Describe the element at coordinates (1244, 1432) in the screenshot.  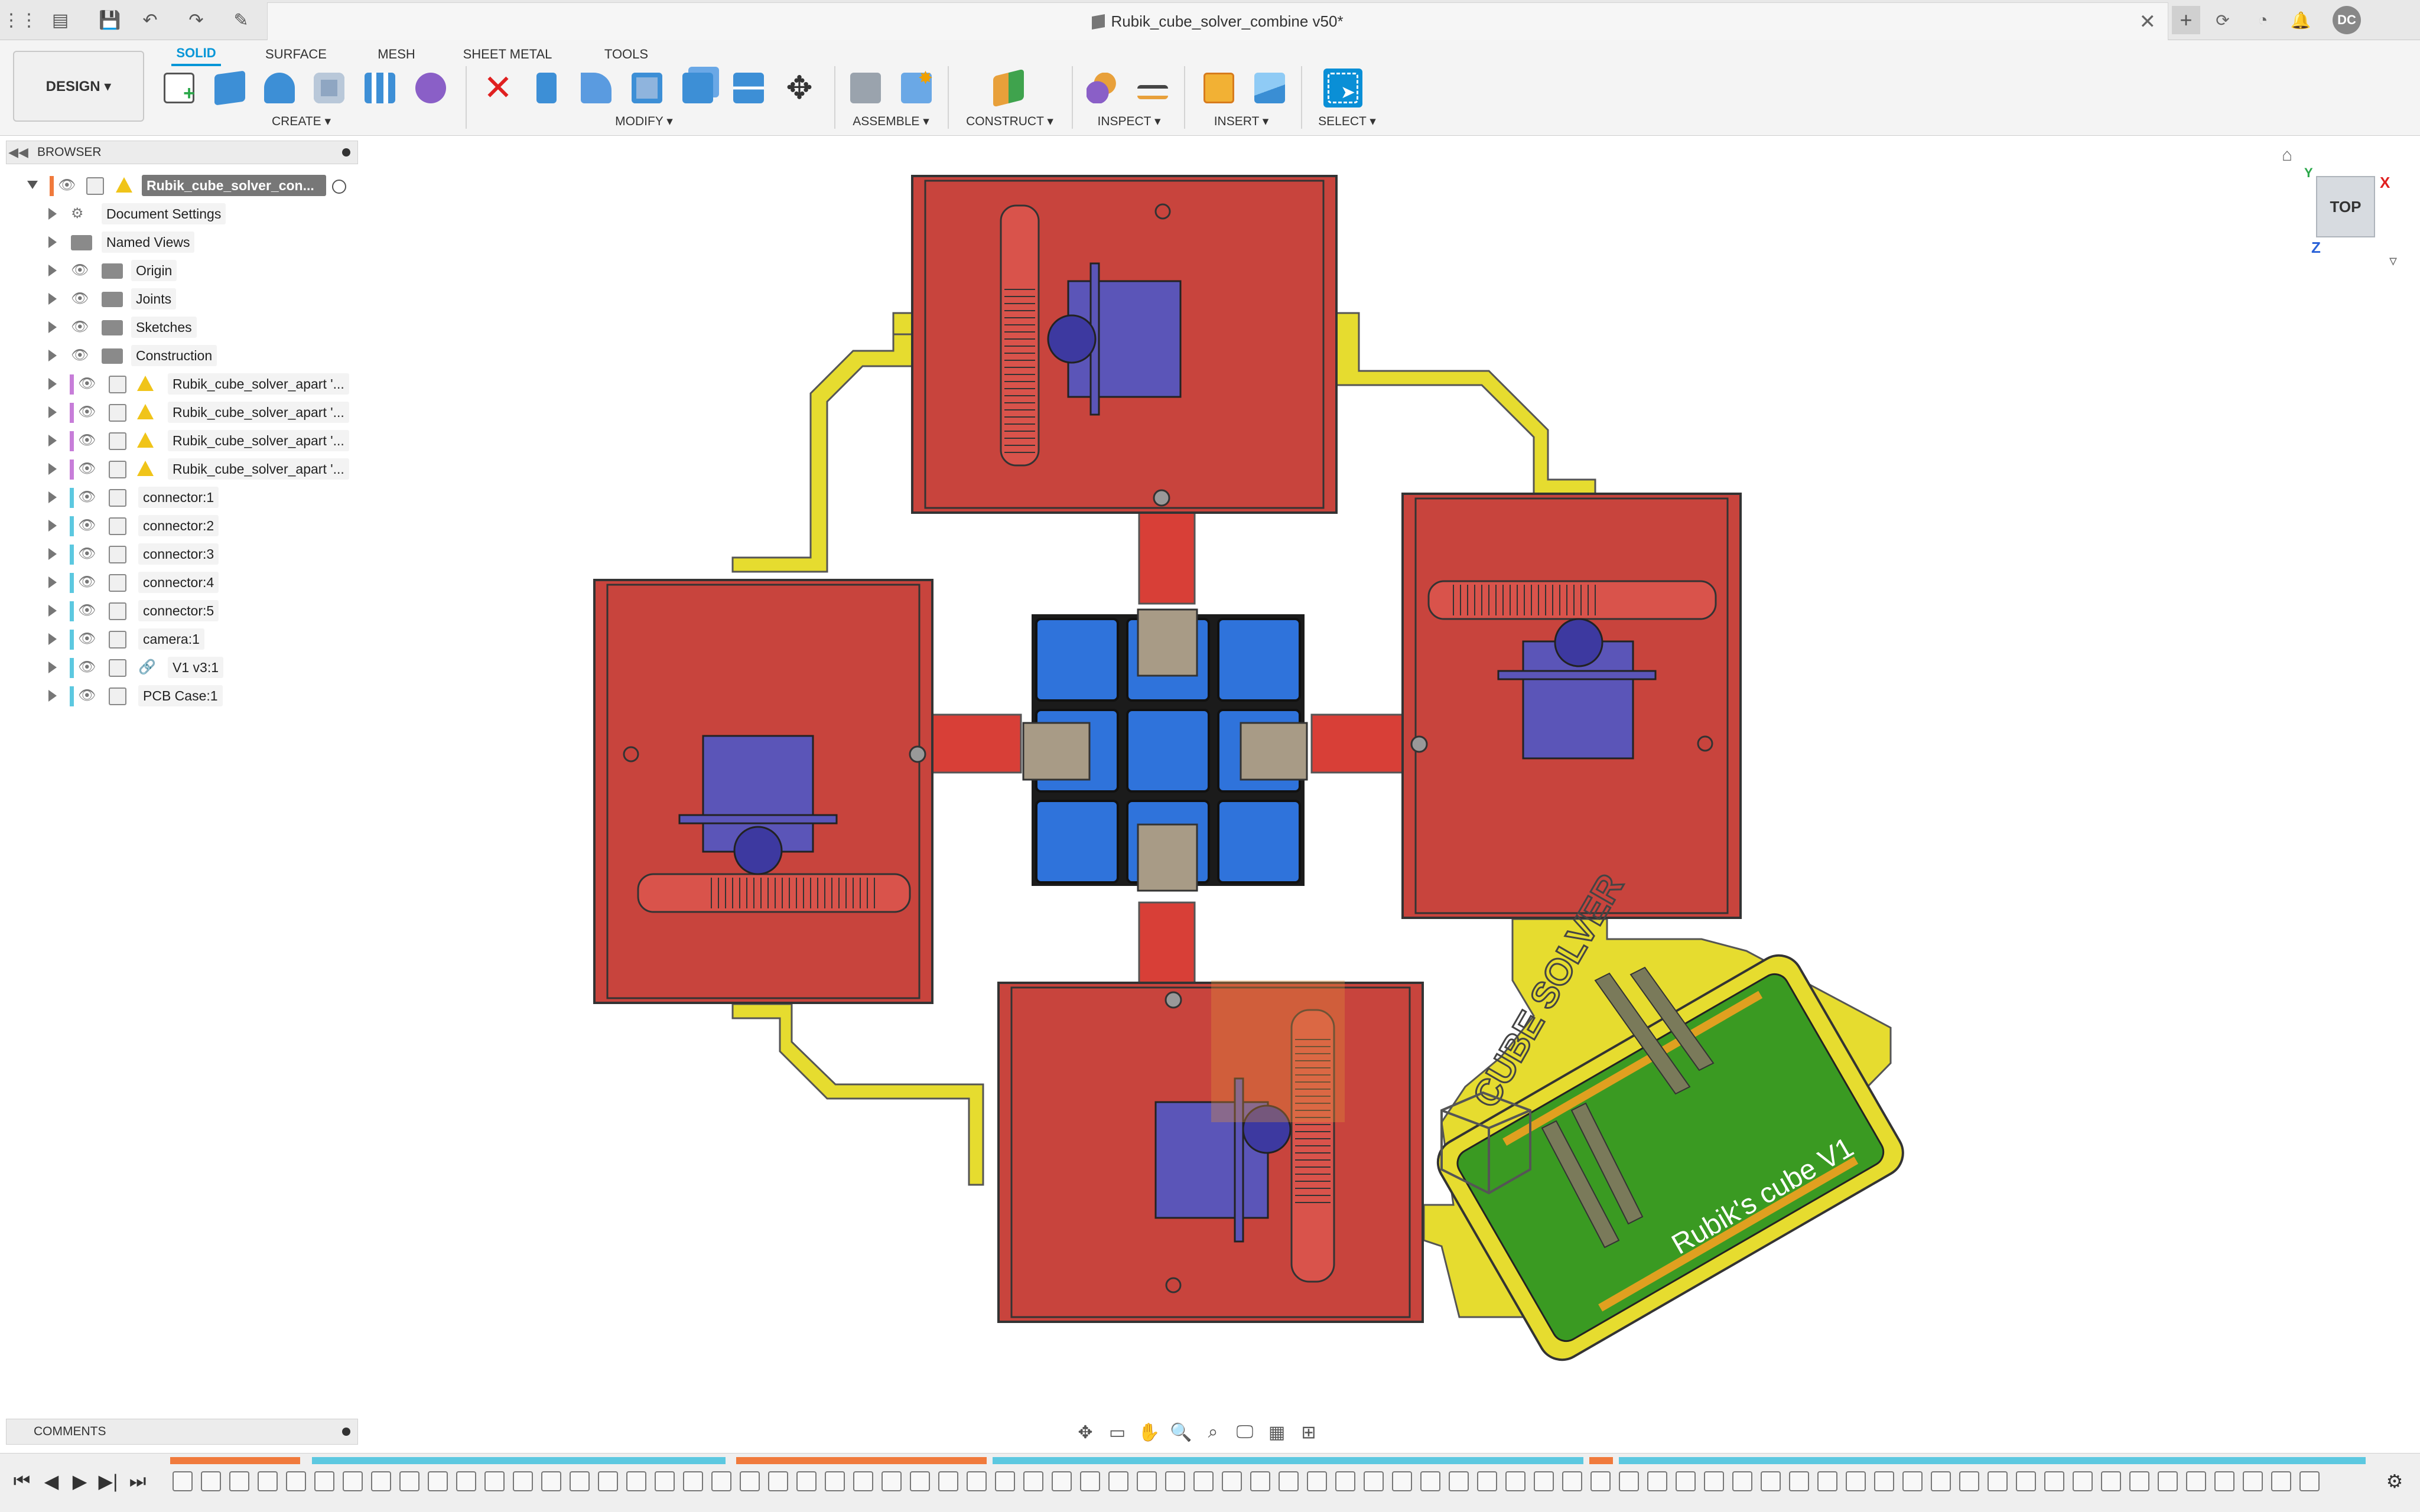
I see `display-settings-icon: 🖵` at that location.